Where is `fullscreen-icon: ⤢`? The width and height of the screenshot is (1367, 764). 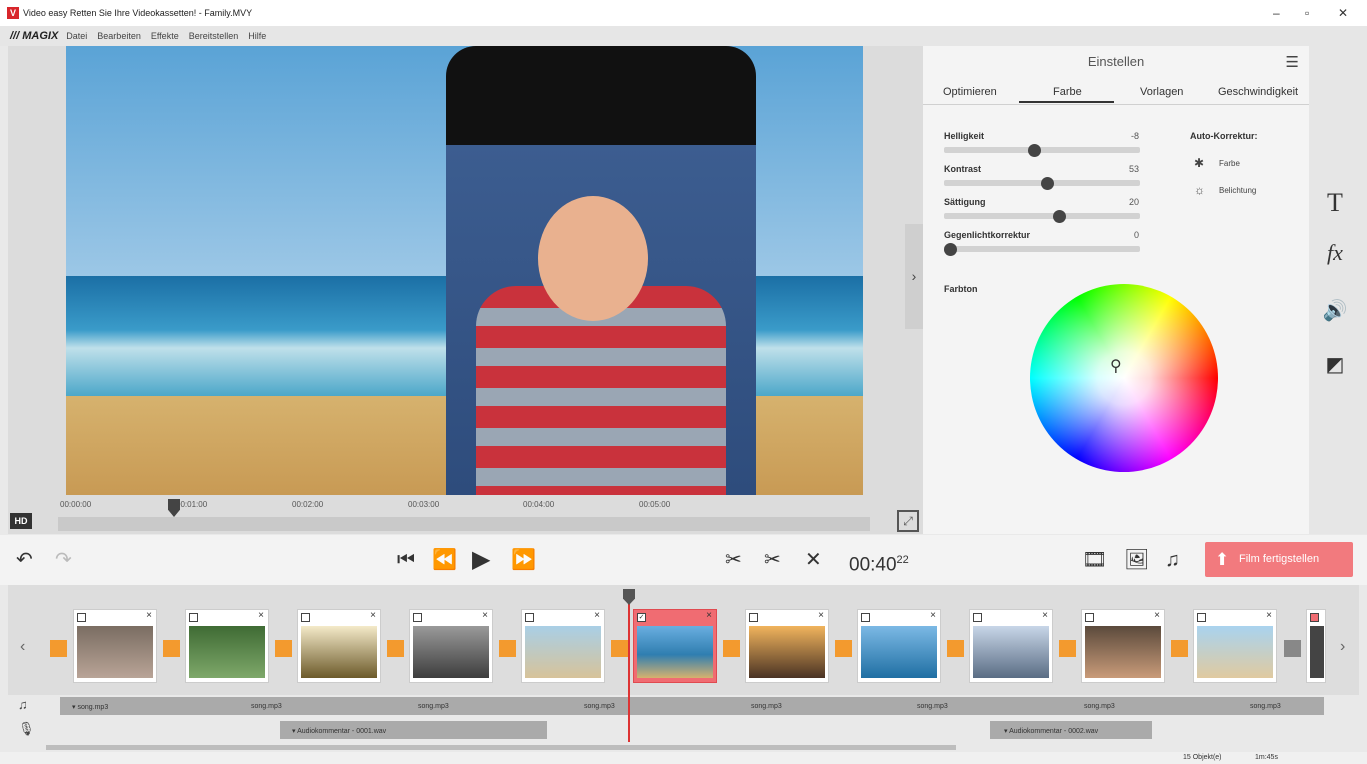 fullscreen-icon: ⤢ is located at coordinates (908, 521).